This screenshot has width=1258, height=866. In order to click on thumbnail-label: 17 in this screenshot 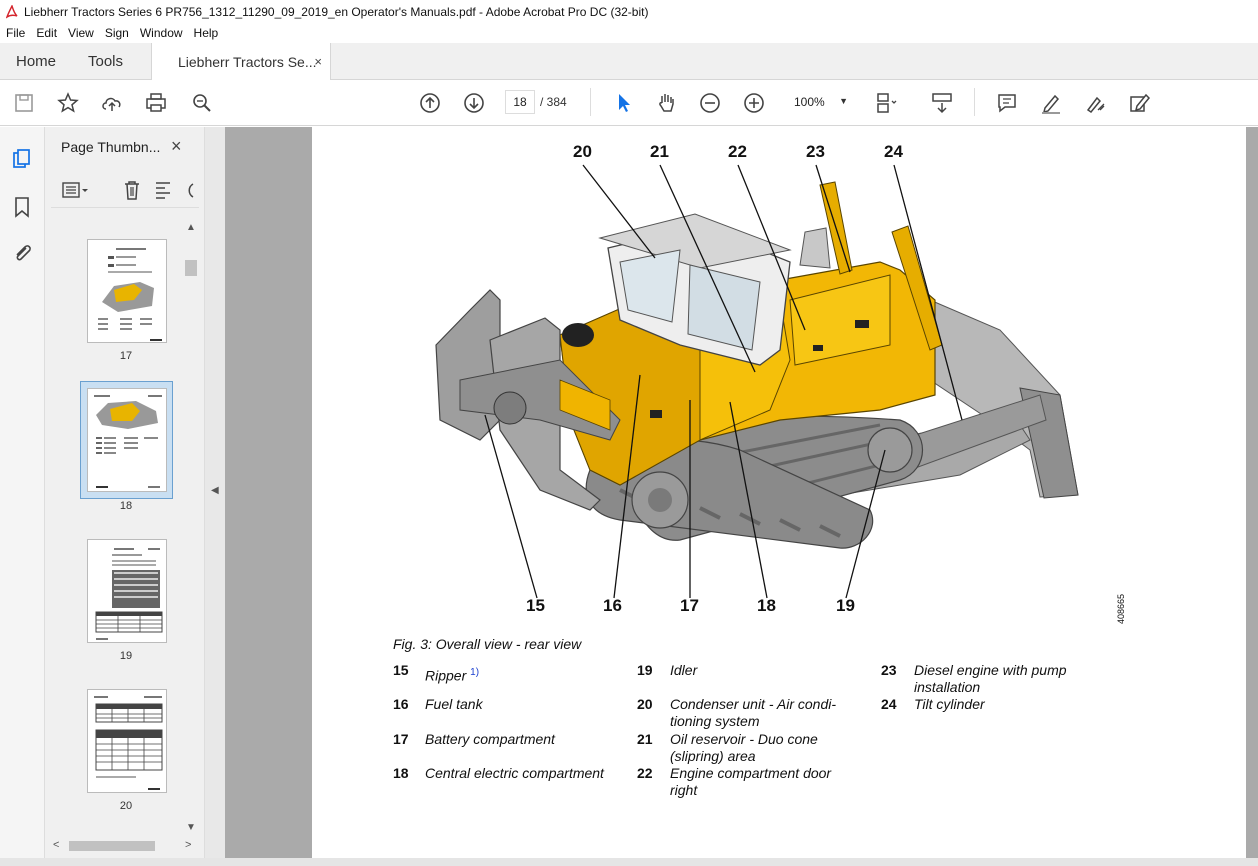, I will do `click(126, 356)`.